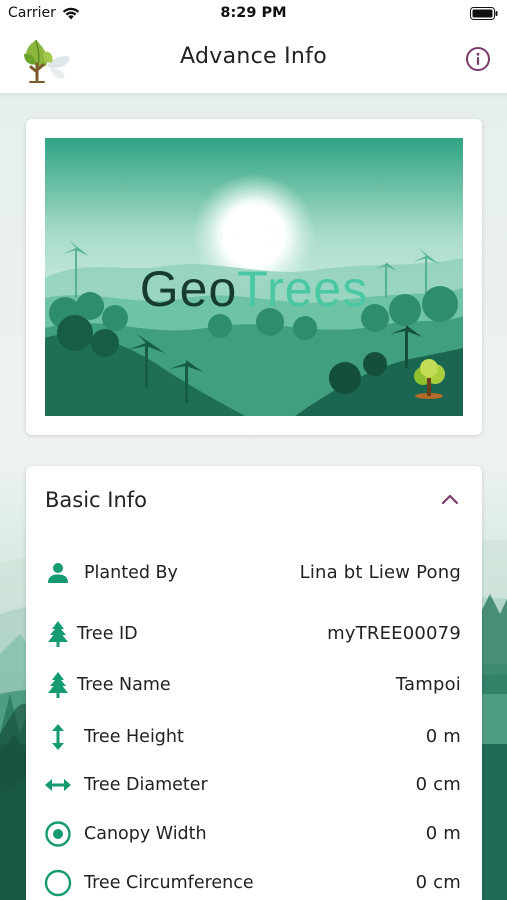 The width and height of the screenshot is (507, 900). What do you see at coordinates (254, 785) in the screenshot?
I see `info-row-tree-diameter: Tree Diameter 0 cm` at bounding box center [254, 785].